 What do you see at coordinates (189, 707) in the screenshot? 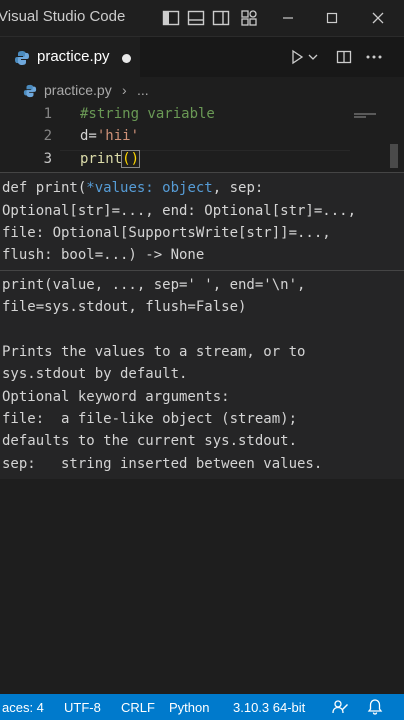
I see `status-language: Python` at bounding box center [189, 707].